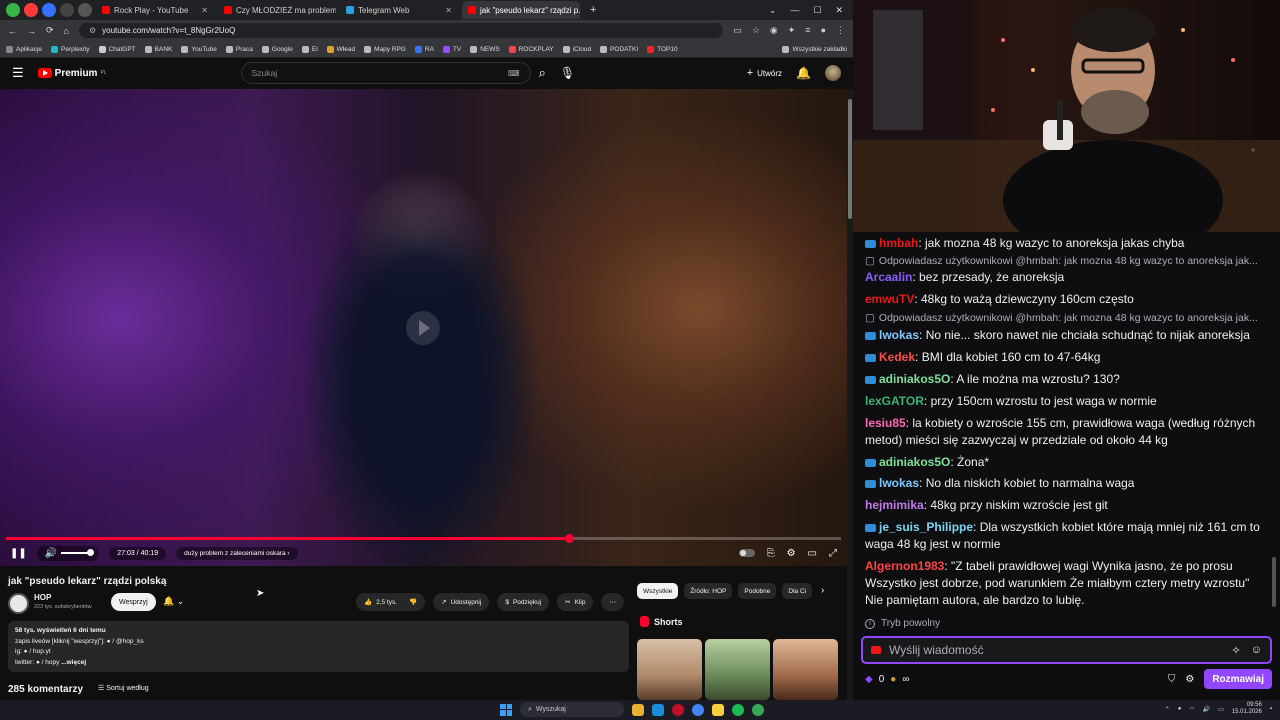 The height and width of the screenshot is (720, 1280). What do you see at coordinates (18, 603) in the screenshot?
I see `channel-avatar` at bounding box center [18, 603].